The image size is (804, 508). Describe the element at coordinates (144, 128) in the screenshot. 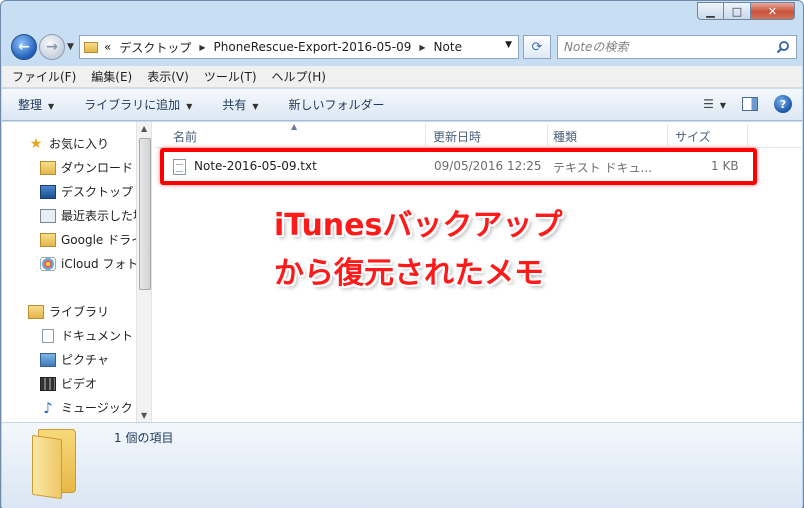

I see `scroll-up-icon: ▲` at that location.